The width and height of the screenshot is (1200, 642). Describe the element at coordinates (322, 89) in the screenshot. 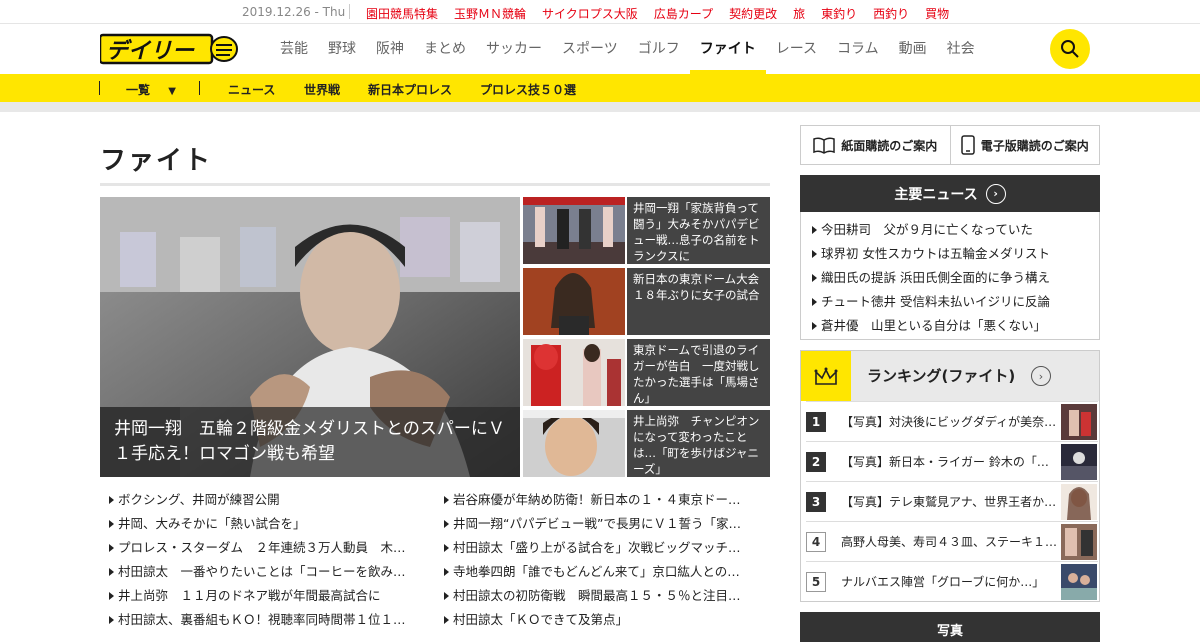

I see `subnav-world-title: 世界戦` at that location.